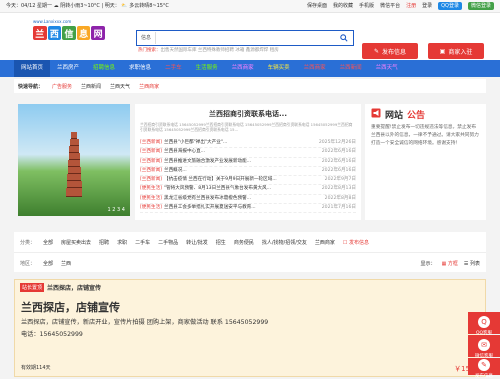 The width and height of the screenshot is (500, 379). Describe the element at coordinates (208, 50) in the screenshot. I see `hot-searches: 热门搜索：出售天然国际车库 兰西特殊教师招聘 冰箱 鑫源都焊焊 租房` at that location.